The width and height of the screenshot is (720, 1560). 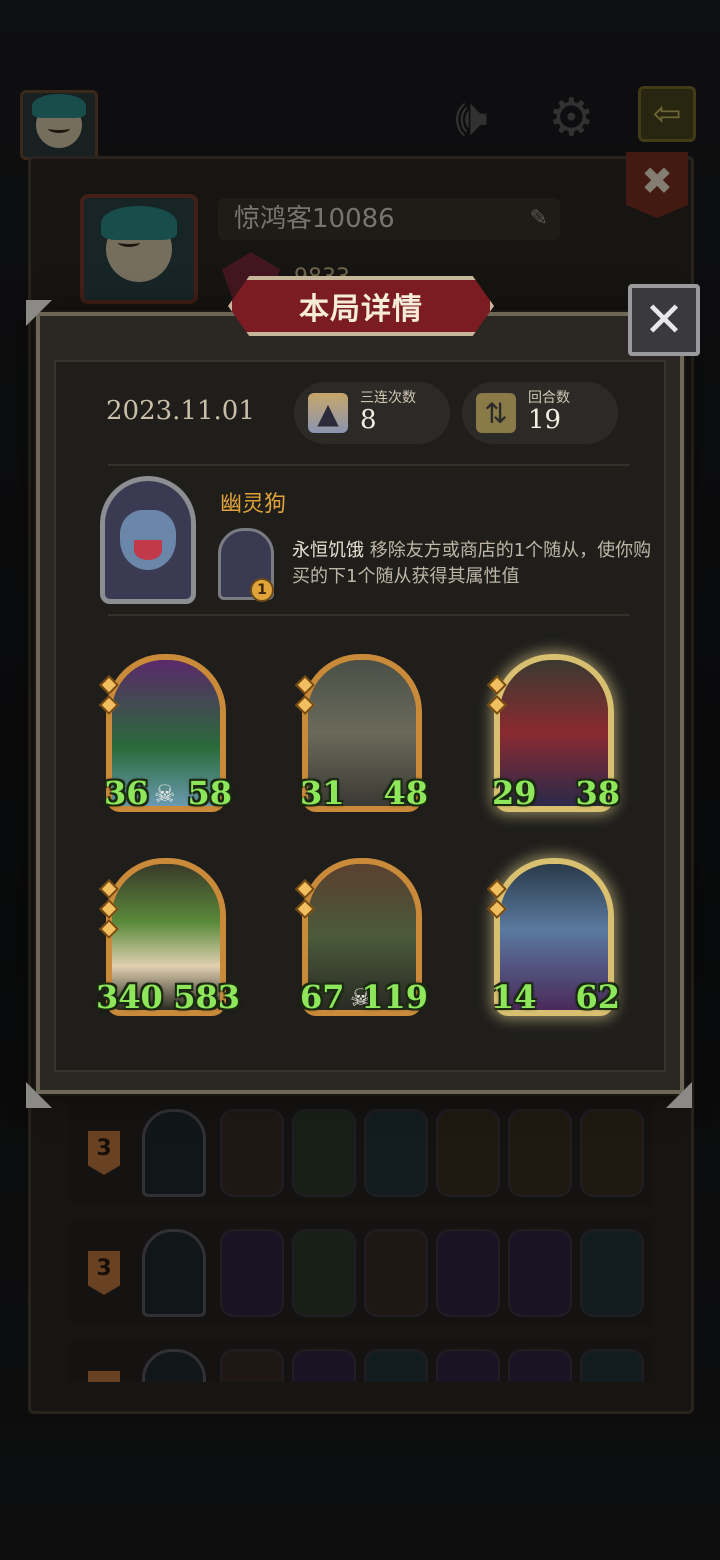 I want to click on player-avatar-small, so click(x=59, y=125).